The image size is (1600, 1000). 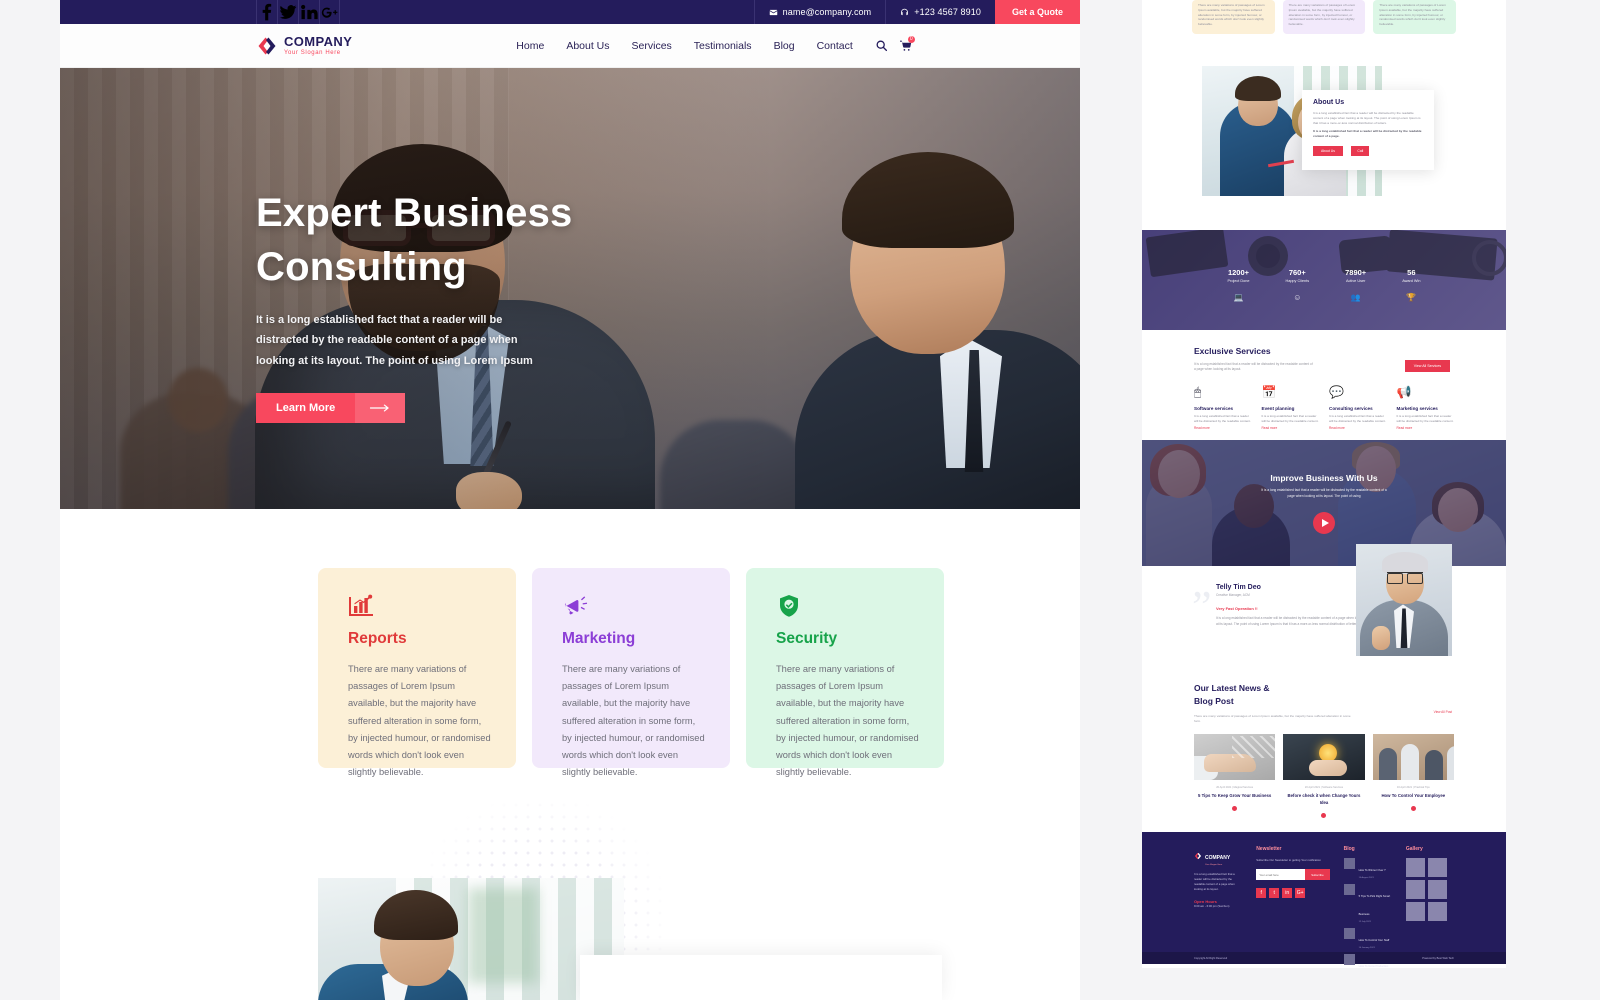 I want to click on linkedin-icon, so click(x=308, y=12).